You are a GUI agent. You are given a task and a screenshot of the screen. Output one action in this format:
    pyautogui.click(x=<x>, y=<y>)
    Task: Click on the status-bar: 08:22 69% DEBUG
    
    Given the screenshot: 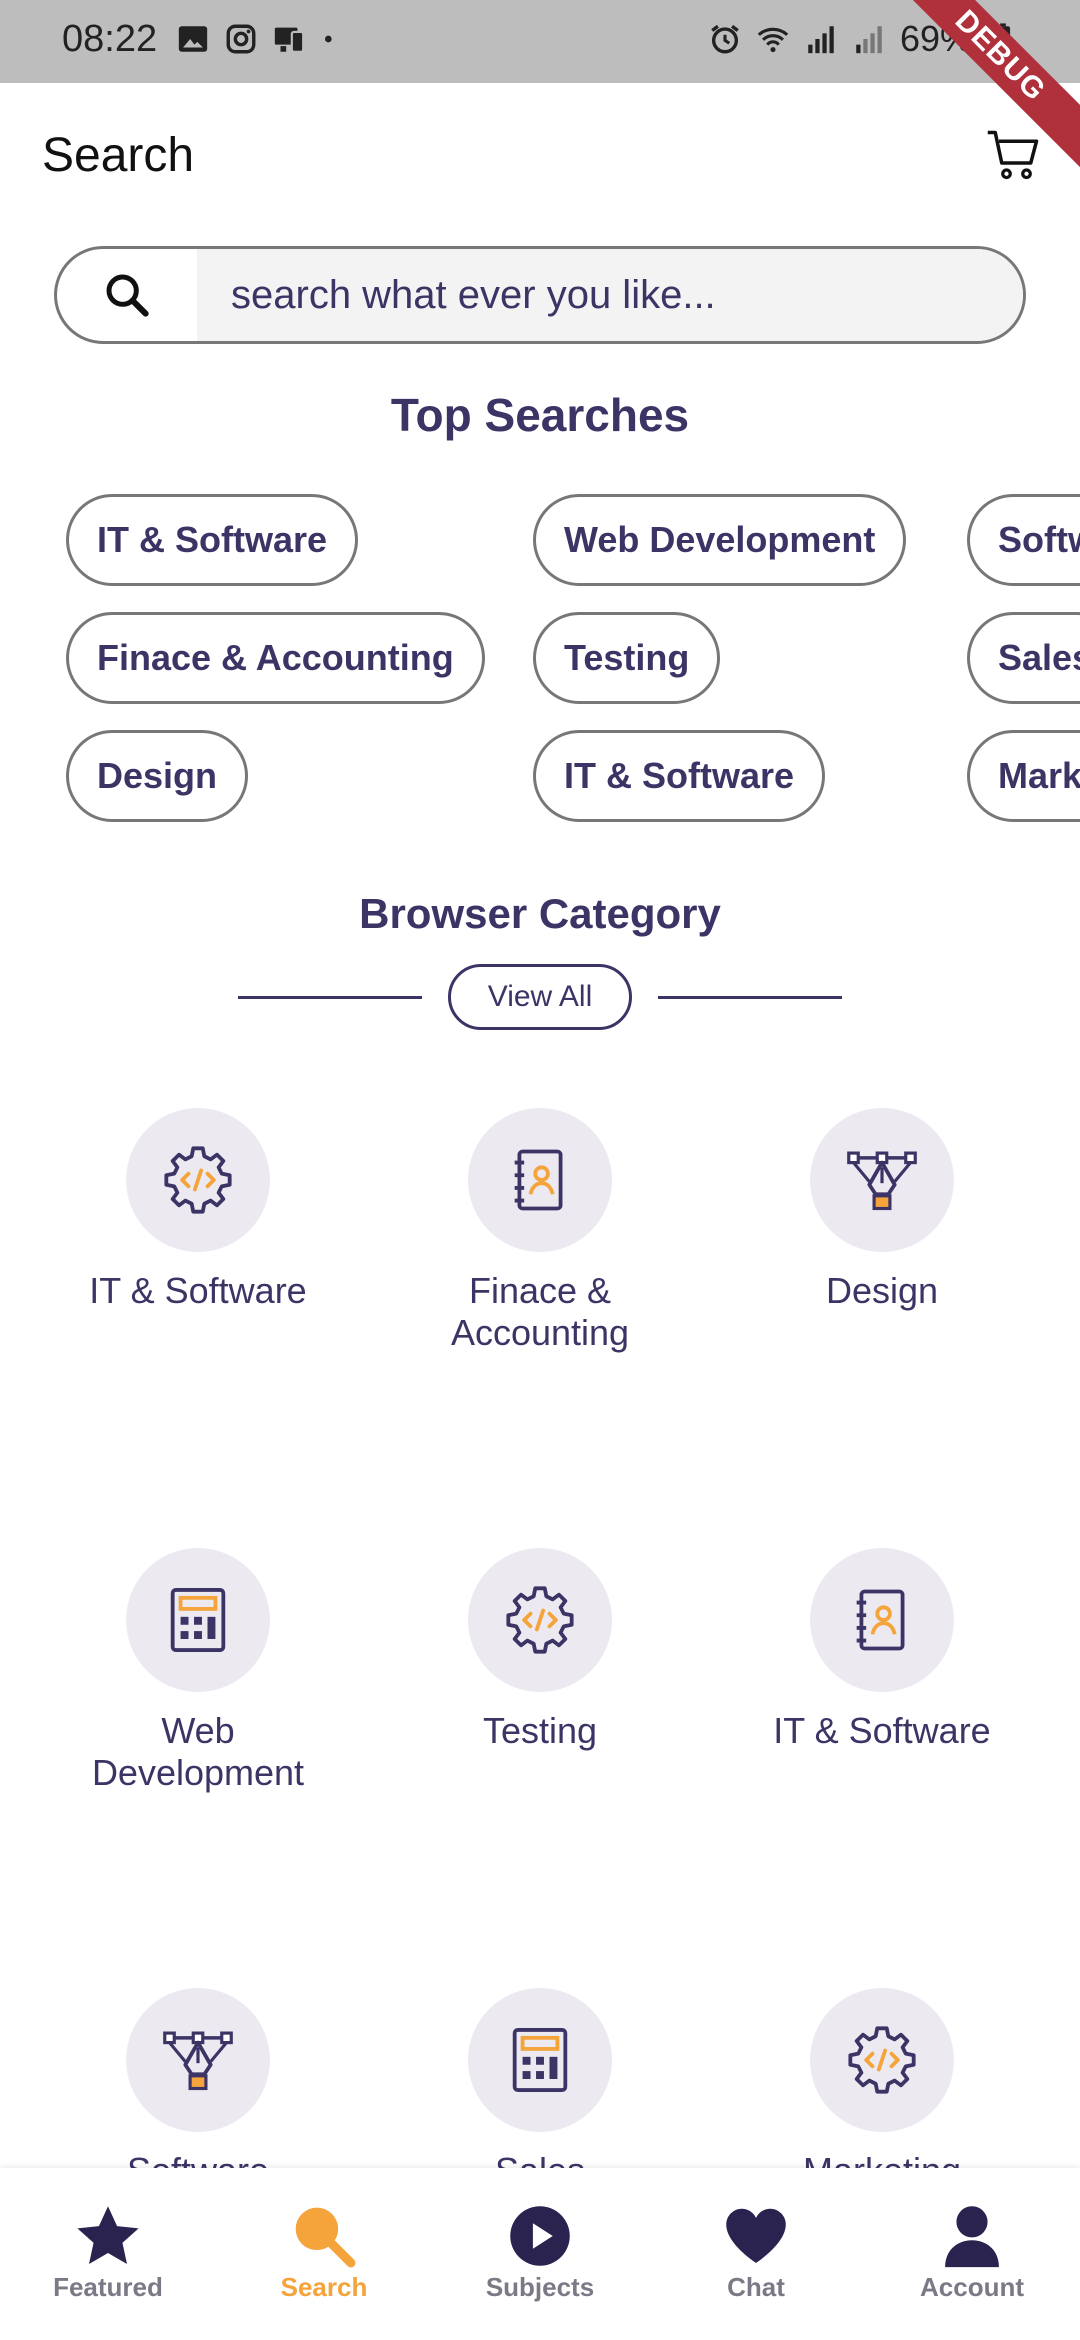 What is the action you would take?
    pyautogui.click(x=540, y=89)
    